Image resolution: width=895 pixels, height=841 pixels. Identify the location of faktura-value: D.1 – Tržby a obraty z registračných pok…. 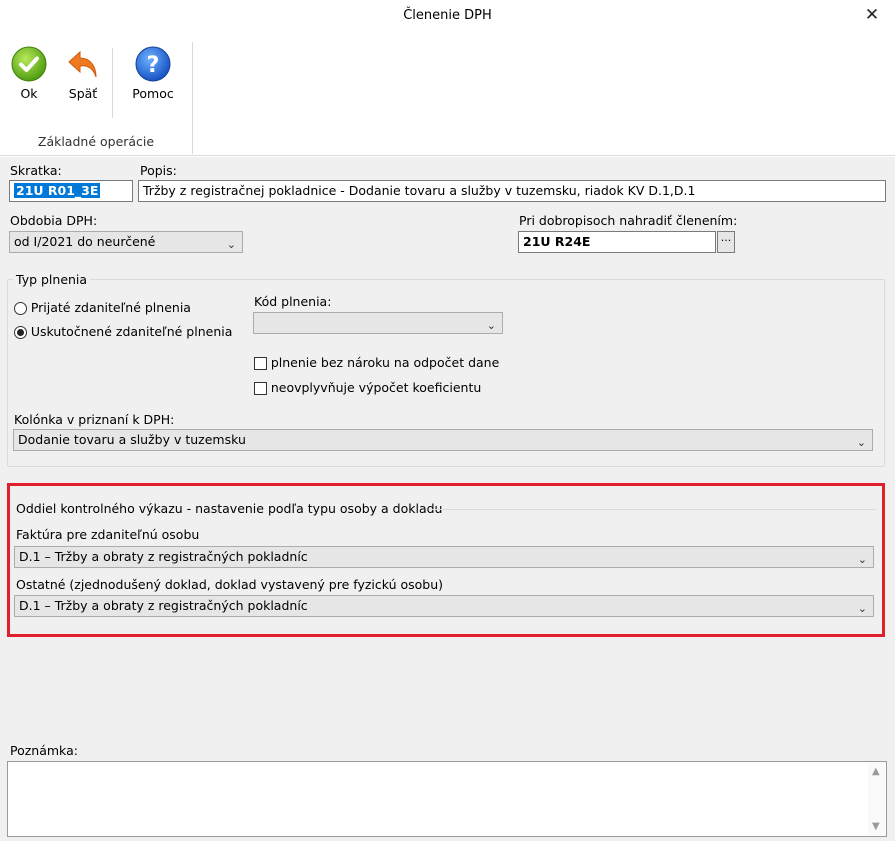
(163, 556).